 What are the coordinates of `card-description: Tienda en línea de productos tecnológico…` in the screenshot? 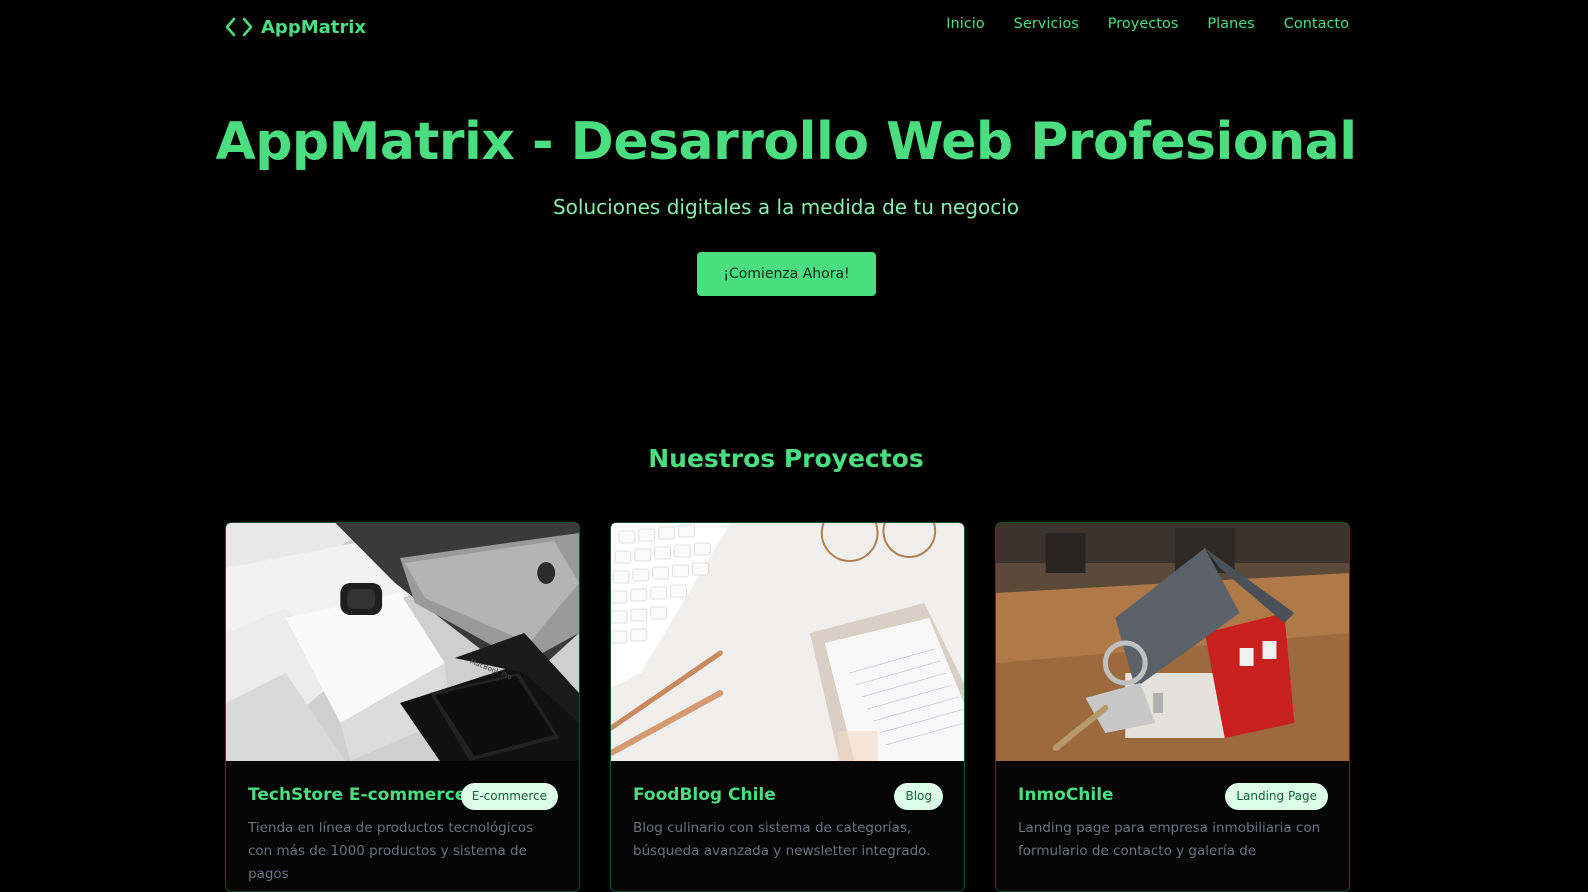 It's located at (391, 851).